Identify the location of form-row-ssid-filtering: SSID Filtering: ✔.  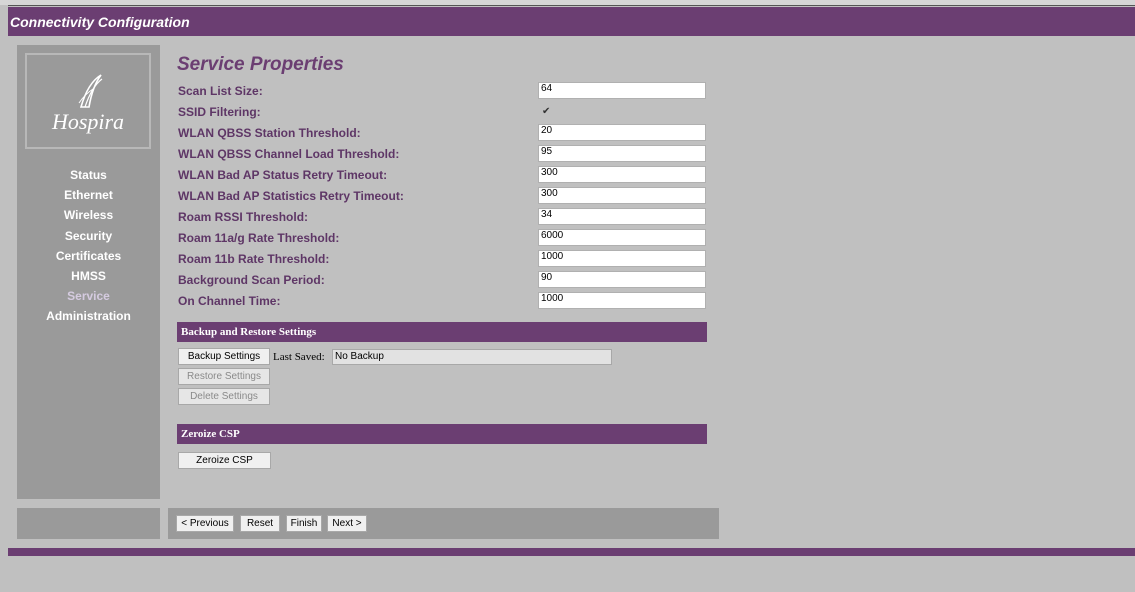
(443, 113).